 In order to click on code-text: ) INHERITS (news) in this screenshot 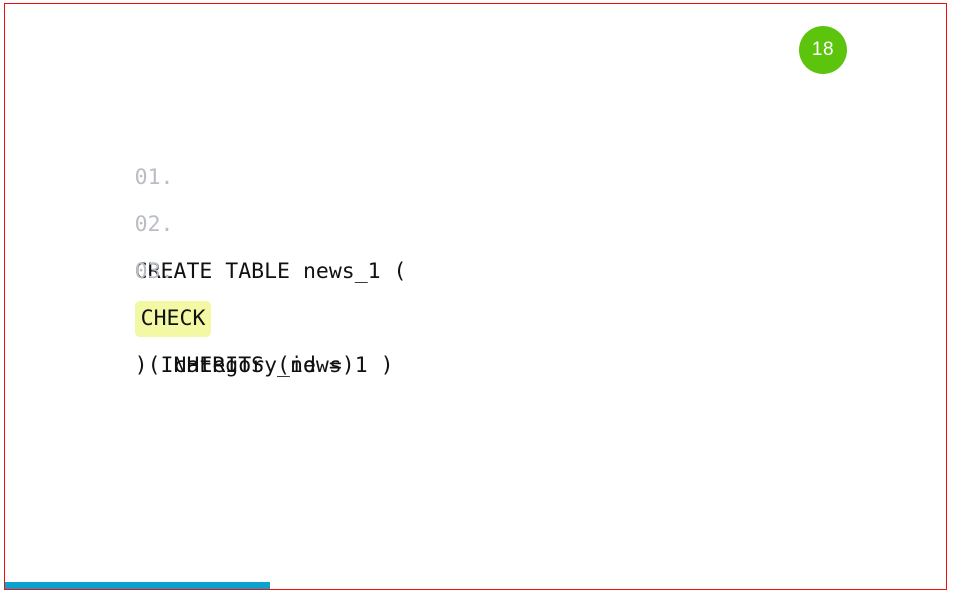, I will do `click(244, 365)`.